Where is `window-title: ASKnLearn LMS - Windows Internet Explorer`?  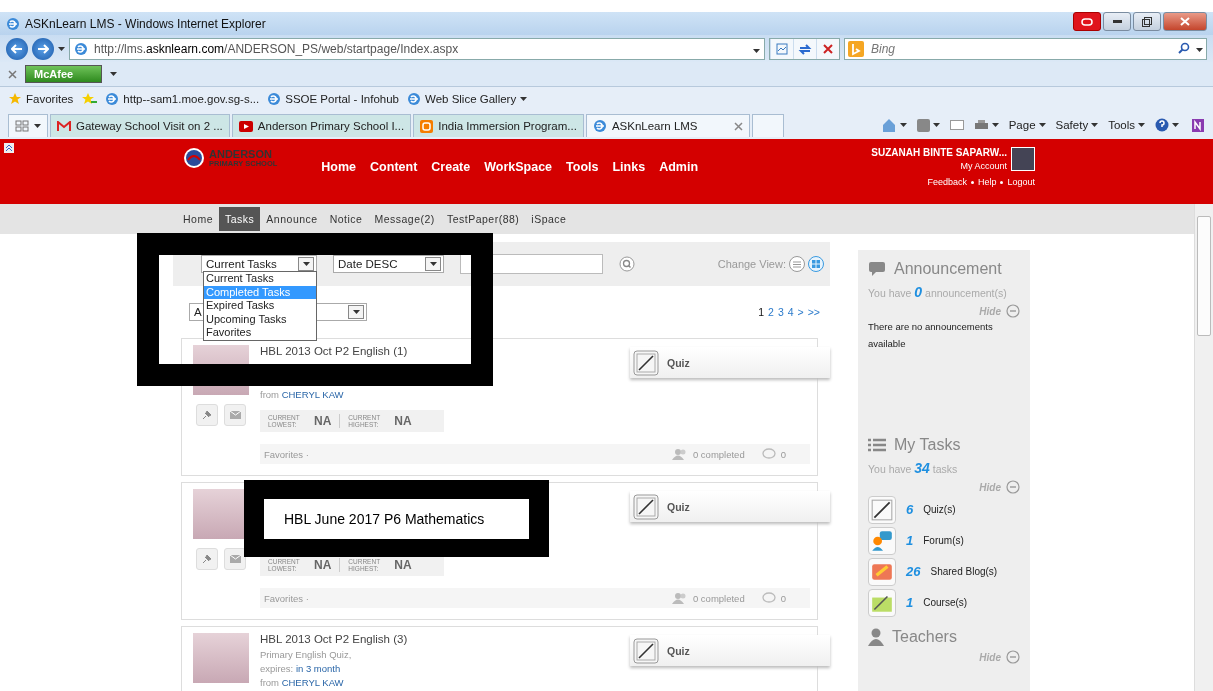 window-title: ASKnLearn LMS - Windows Internet Explorer is located at coordinates (145, 23).